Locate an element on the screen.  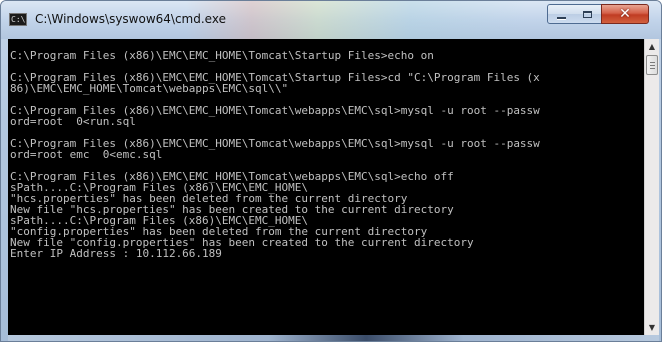
window-title: C:\Windows\syswow64\cmd.exe is located at coordinates (130, 19).